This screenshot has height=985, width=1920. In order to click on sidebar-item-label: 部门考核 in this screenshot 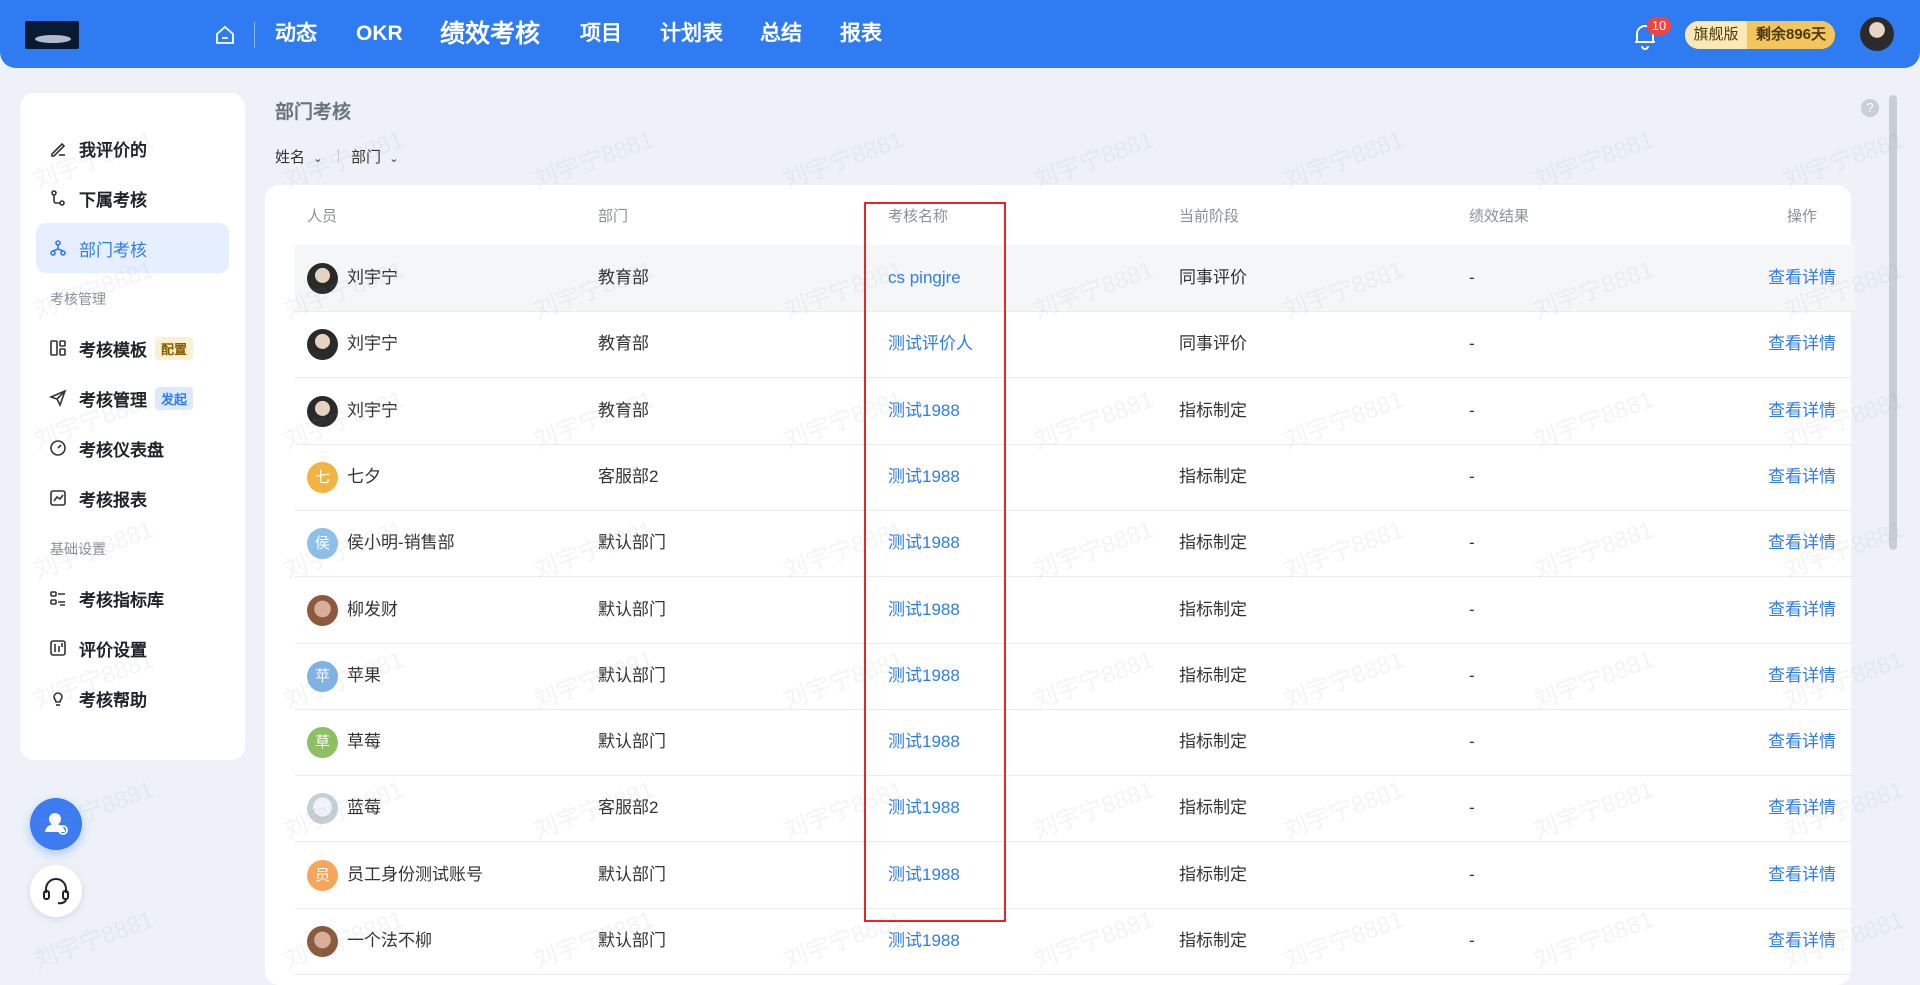, I will do `click(113, 250)`.